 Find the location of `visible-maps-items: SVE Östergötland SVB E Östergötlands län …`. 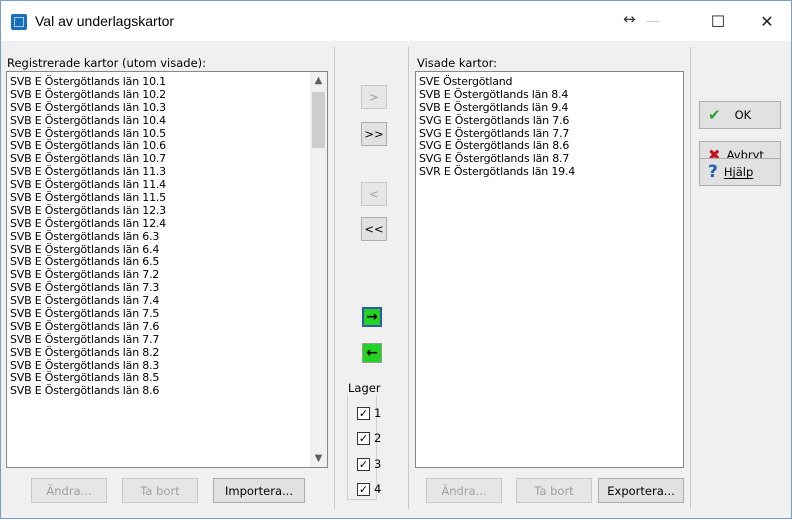

visible-maps-items: SVE Östergötland SVB E Östergötlands län … is located at coordinates (549, 125).